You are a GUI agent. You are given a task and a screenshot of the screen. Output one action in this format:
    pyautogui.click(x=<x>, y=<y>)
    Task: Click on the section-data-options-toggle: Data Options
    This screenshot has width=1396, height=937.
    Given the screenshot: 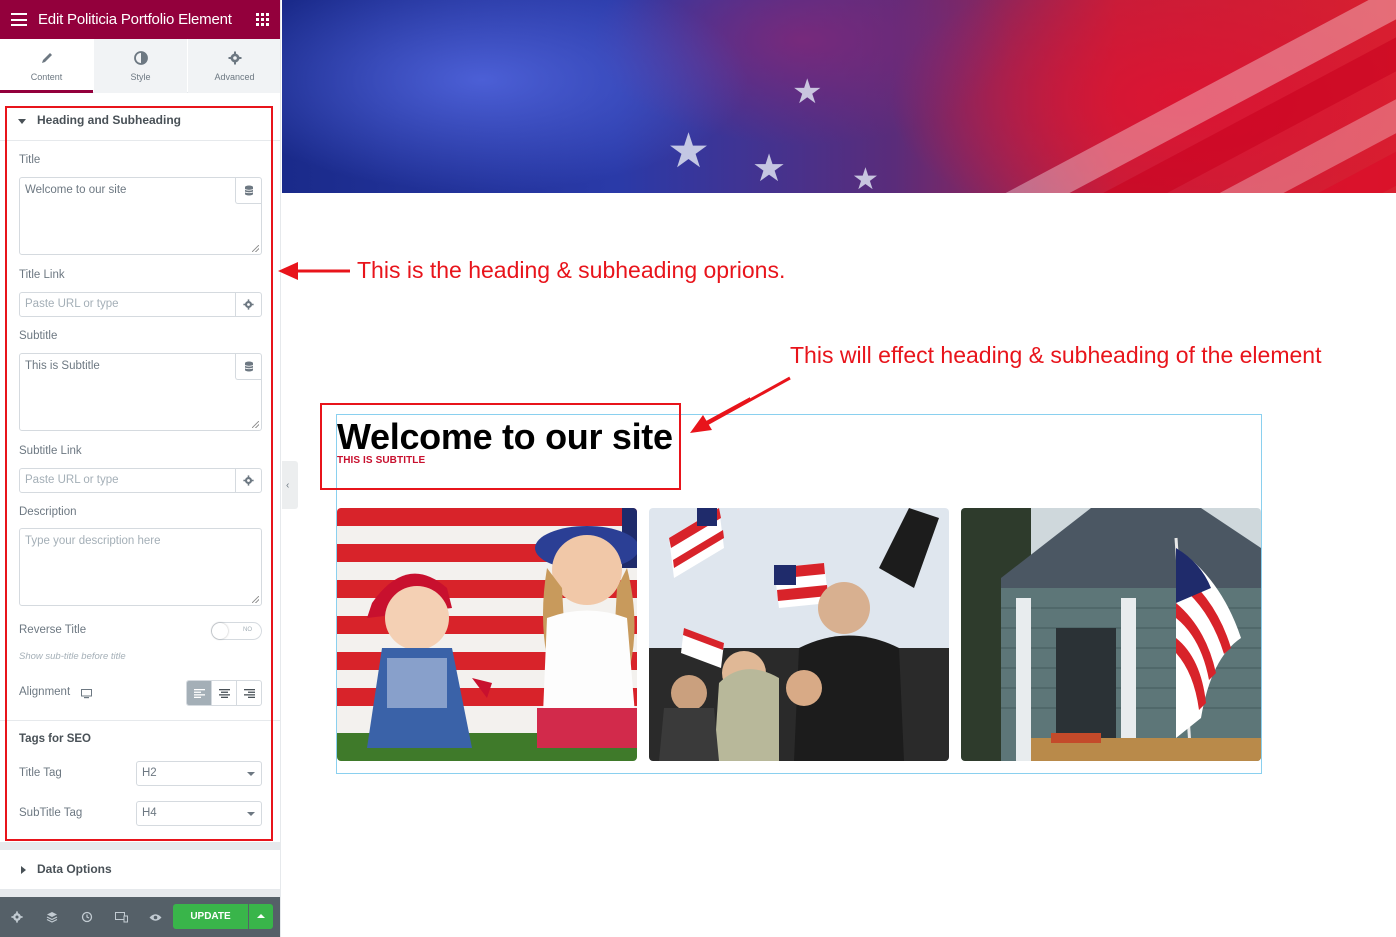 What is the action you would take?
    pyautogui.click(x=140, y=871)
    